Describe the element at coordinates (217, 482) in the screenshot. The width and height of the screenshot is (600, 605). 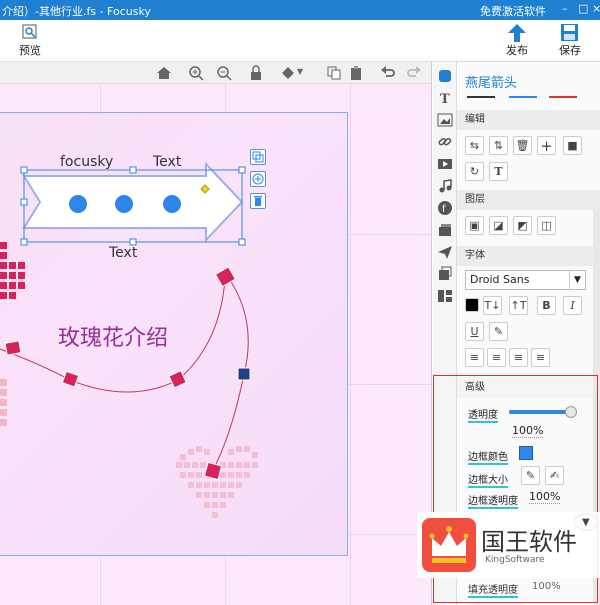
I see `pixel-heart-right` at that location.